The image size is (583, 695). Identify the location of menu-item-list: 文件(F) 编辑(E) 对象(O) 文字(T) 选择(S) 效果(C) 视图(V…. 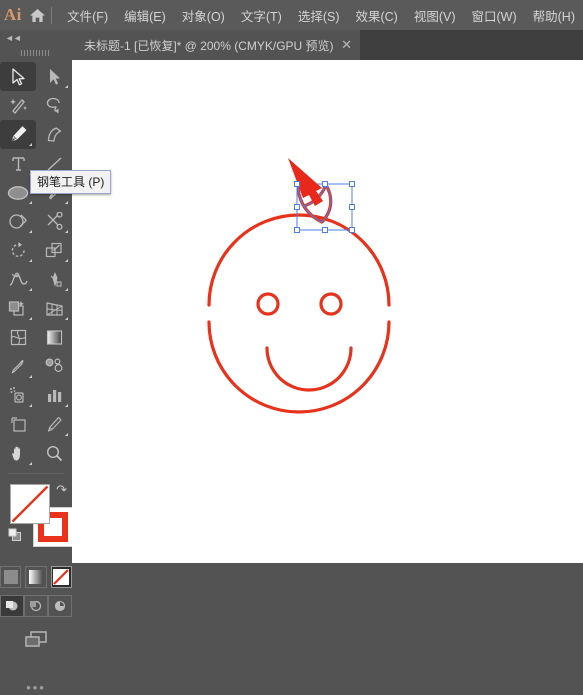
(321, 15).